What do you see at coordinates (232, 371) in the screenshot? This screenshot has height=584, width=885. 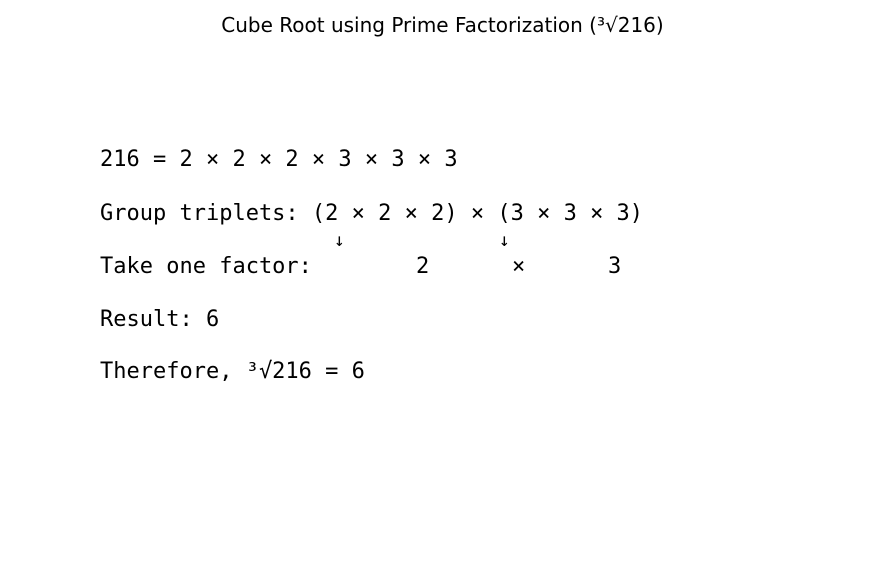 I see `therefore-line: Therefore, ³√216 = 6` at bounding box center [232, 371].